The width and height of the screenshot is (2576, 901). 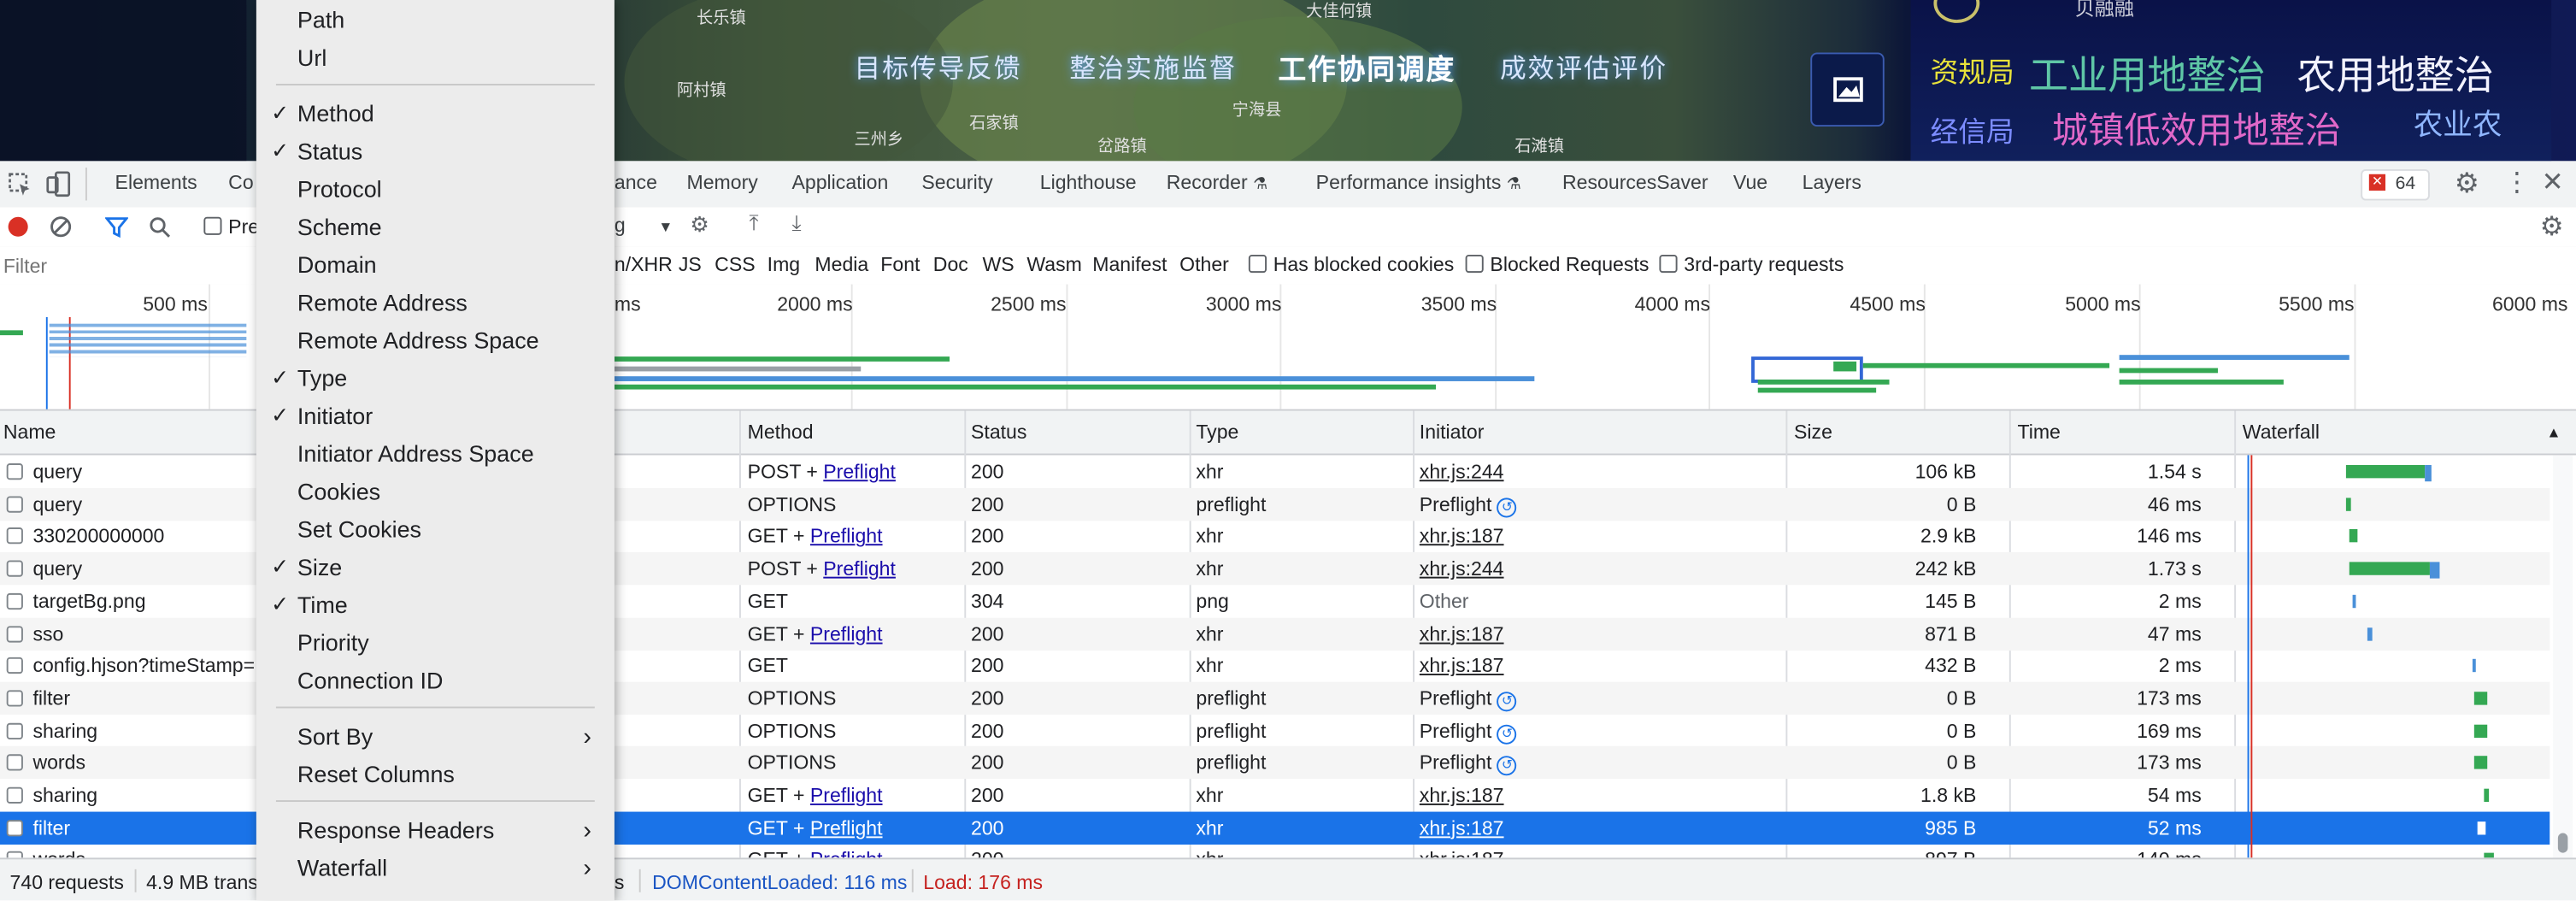 What do you see at coordinates (127, 266) in the screenshot?
I see `filter-input` at bounding box center [127, 266].